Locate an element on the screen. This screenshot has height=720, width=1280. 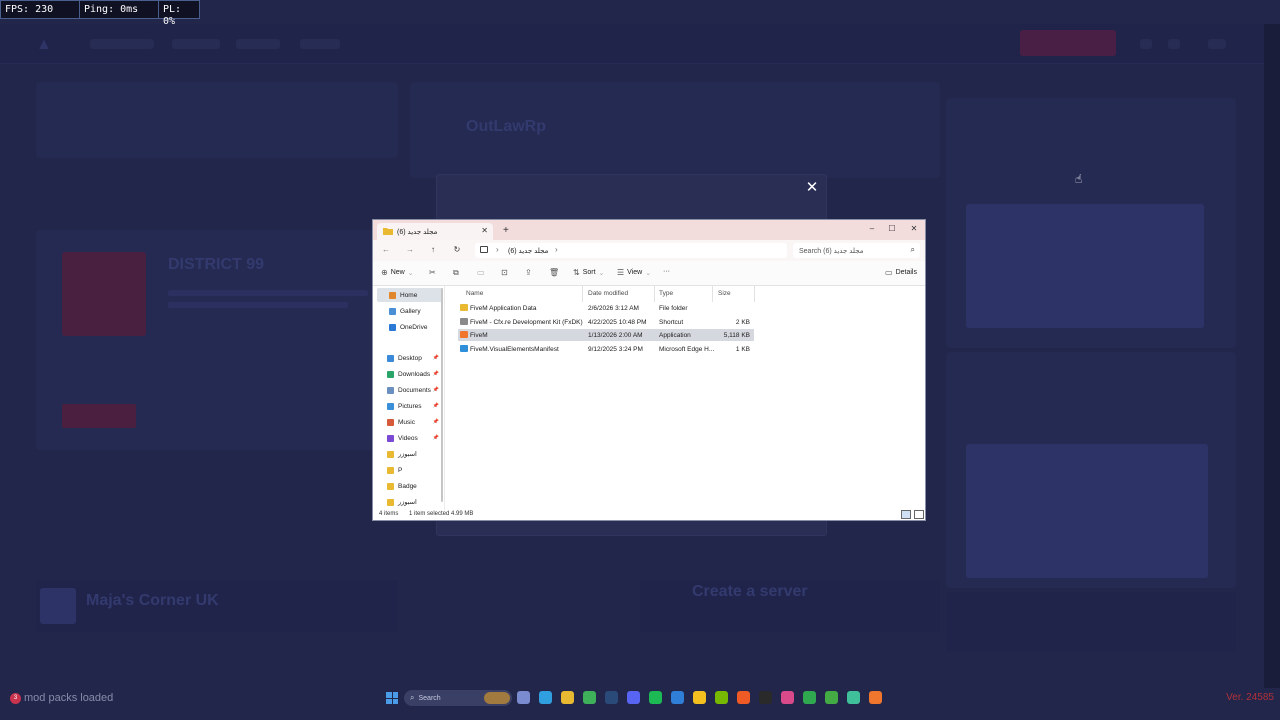
windows-start-icon is located at coordinates (392, 698).